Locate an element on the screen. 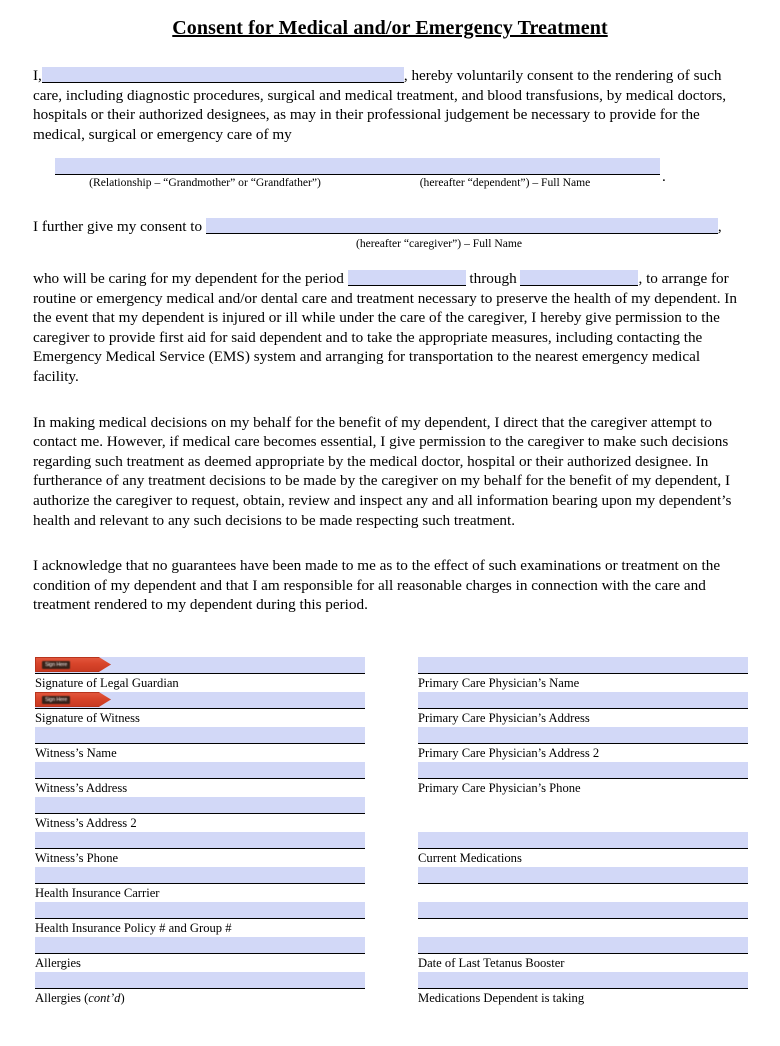  form-row: Primary Care Physician’s Address 2 is located at coordinates (583, 744).